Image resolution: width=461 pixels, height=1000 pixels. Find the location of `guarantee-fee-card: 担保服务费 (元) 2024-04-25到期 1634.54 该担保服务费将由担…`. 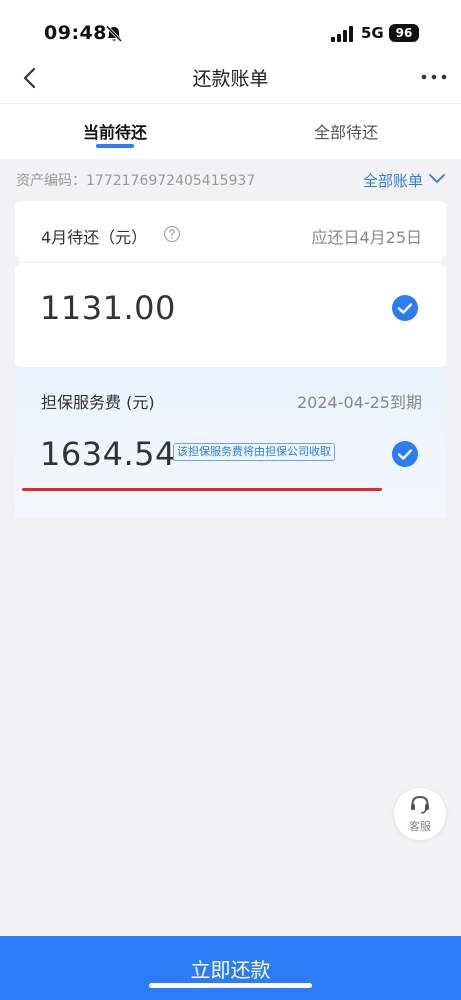

guarantee-fee-card: 担保服务费 (元) 2024-04-25到期 1634.54 该担保服务费将由担… is located at coordinates (230, 442).